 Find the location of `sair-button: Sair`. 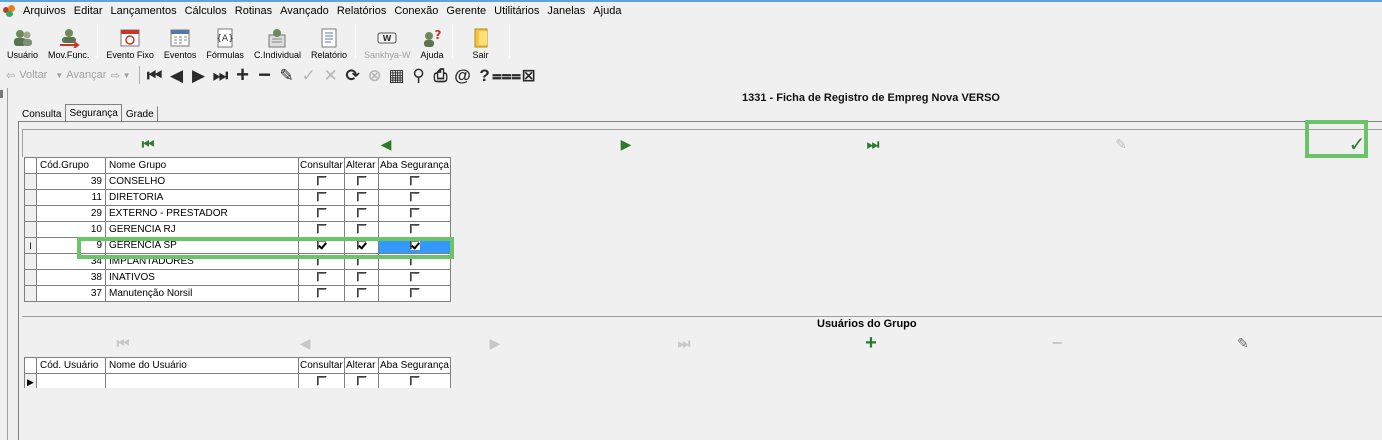

sair-button: Sair is located at coordinates (481, 41).